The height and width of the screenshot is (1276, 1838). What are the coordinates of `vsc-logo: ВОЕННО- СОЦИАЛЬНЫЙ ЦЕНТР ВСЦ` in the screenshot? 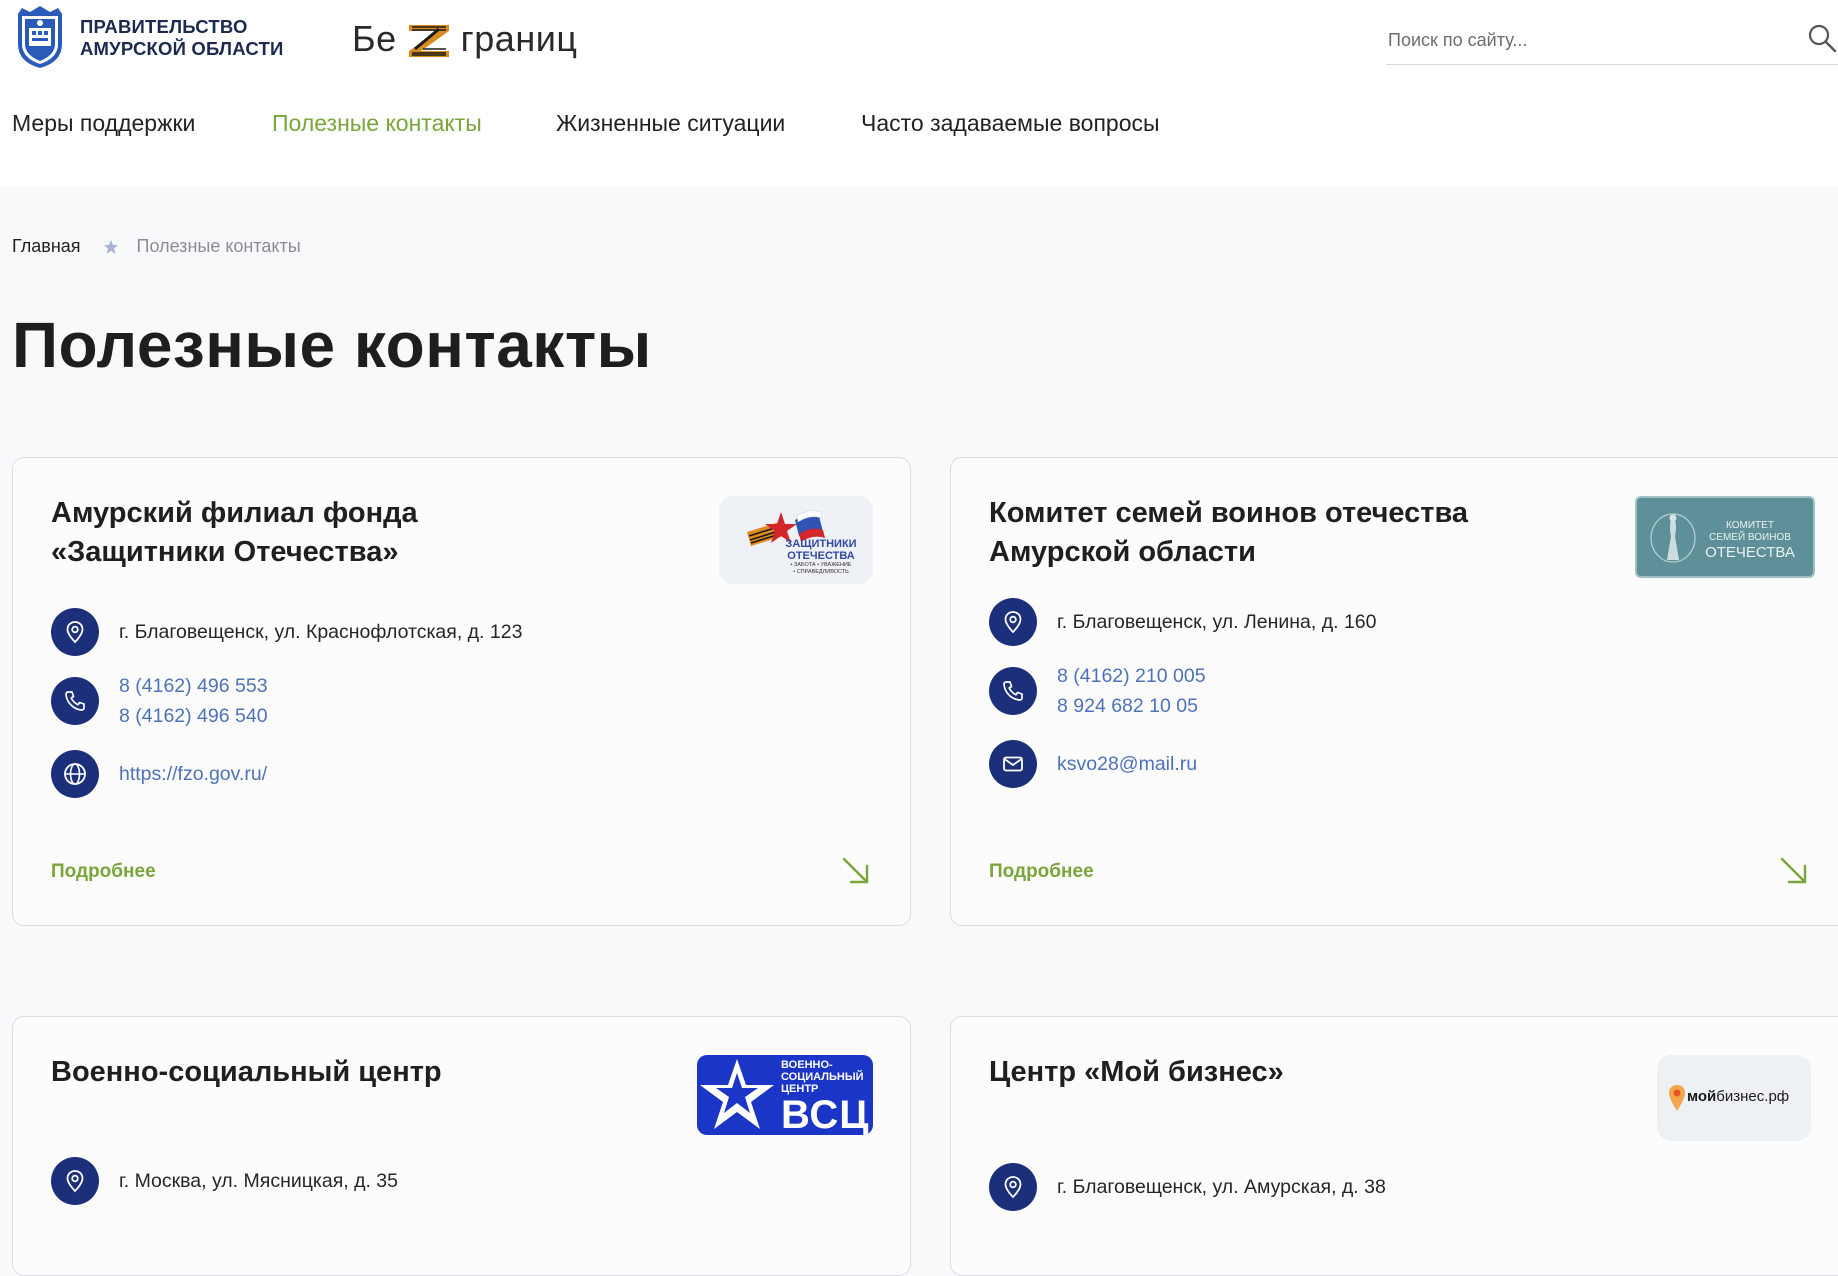 It's located at (785, 1095).